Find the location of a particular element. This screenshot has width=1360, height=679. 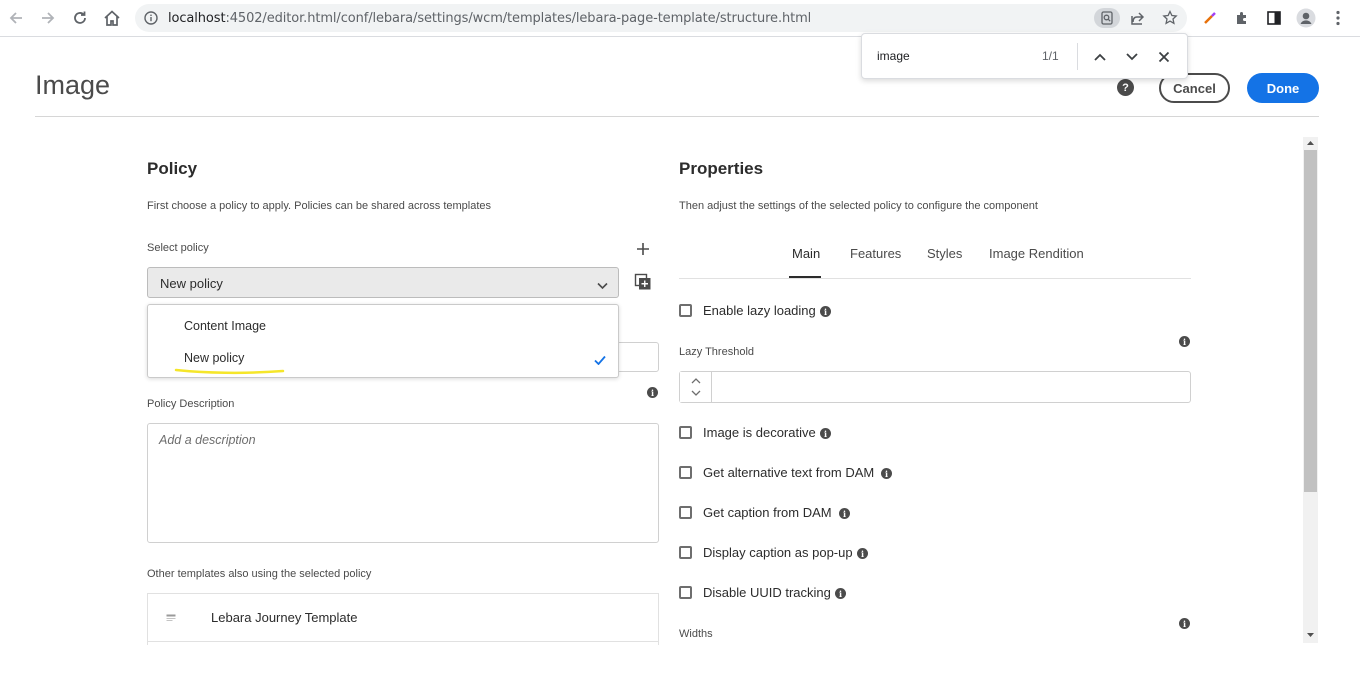

properties-heading: Properties is located at coordinates (721, 168).